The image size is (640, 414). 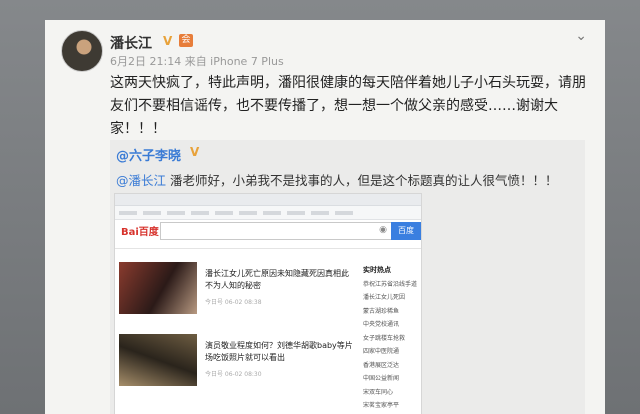 What do you see at coordinates (381, 365) in the screenshot?
I see `hot-topic-item: 香港展区泛达` at bounding box center [381, 365].